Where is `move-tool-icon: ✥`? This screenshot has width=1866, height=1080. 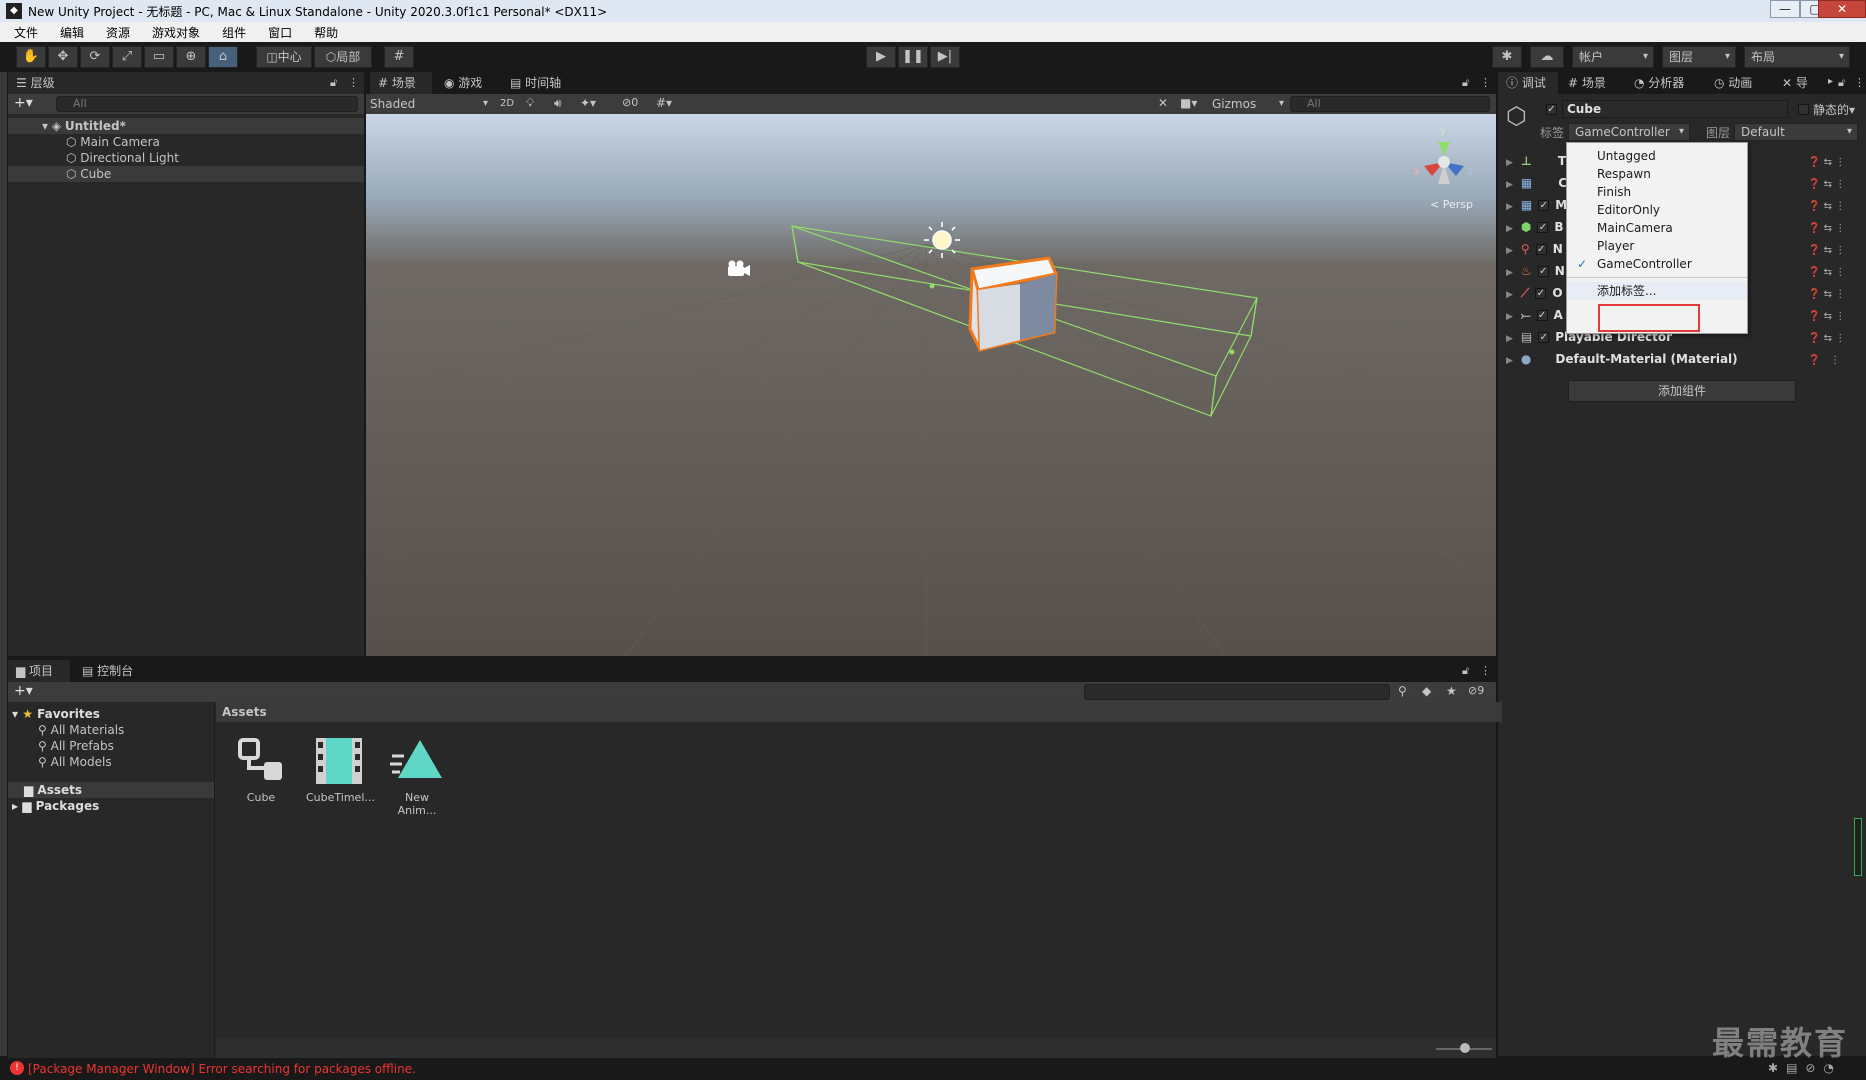
move-tool-icon: ✥ is located at coordinates (63, 57).